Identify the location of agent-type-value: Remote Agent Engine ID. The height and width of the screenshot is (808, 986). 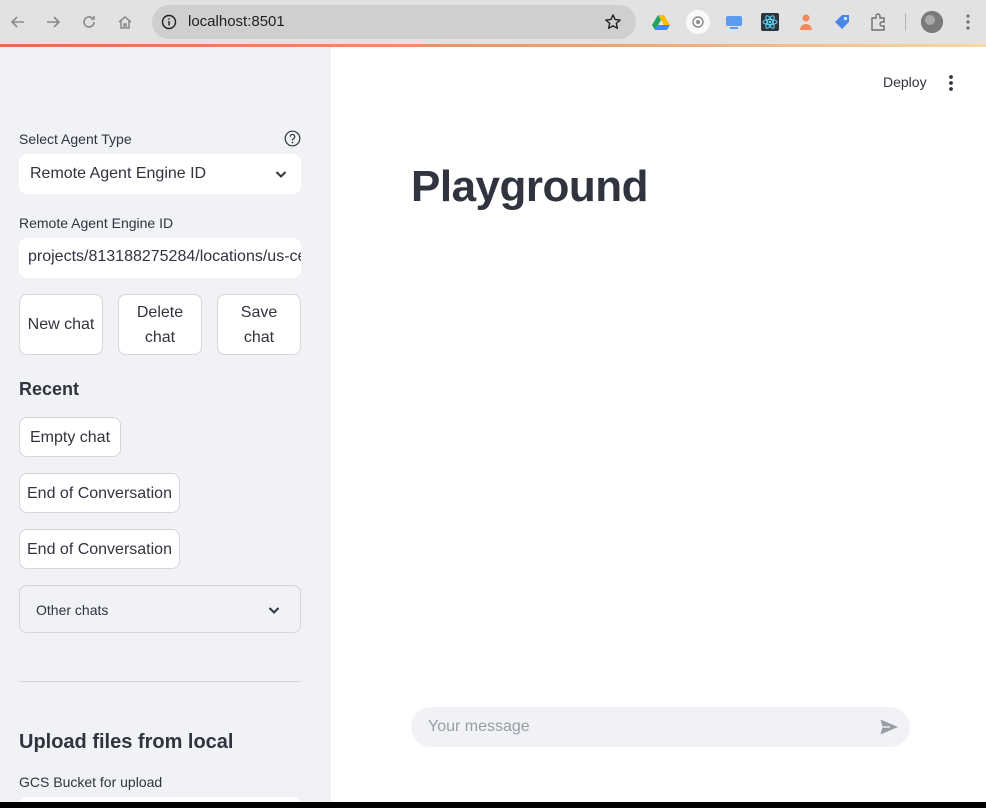
(118, 173).